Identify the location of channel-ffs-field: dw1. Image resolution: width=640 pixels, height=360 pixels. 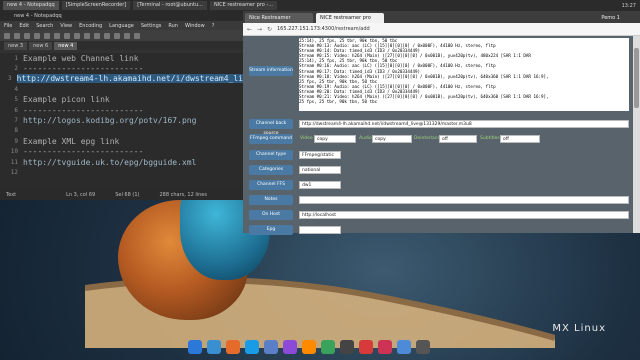
(320, 185).